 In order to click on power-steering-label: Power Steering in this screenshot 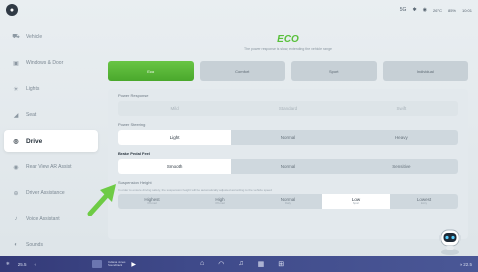, I will do `click(132, 124)`.